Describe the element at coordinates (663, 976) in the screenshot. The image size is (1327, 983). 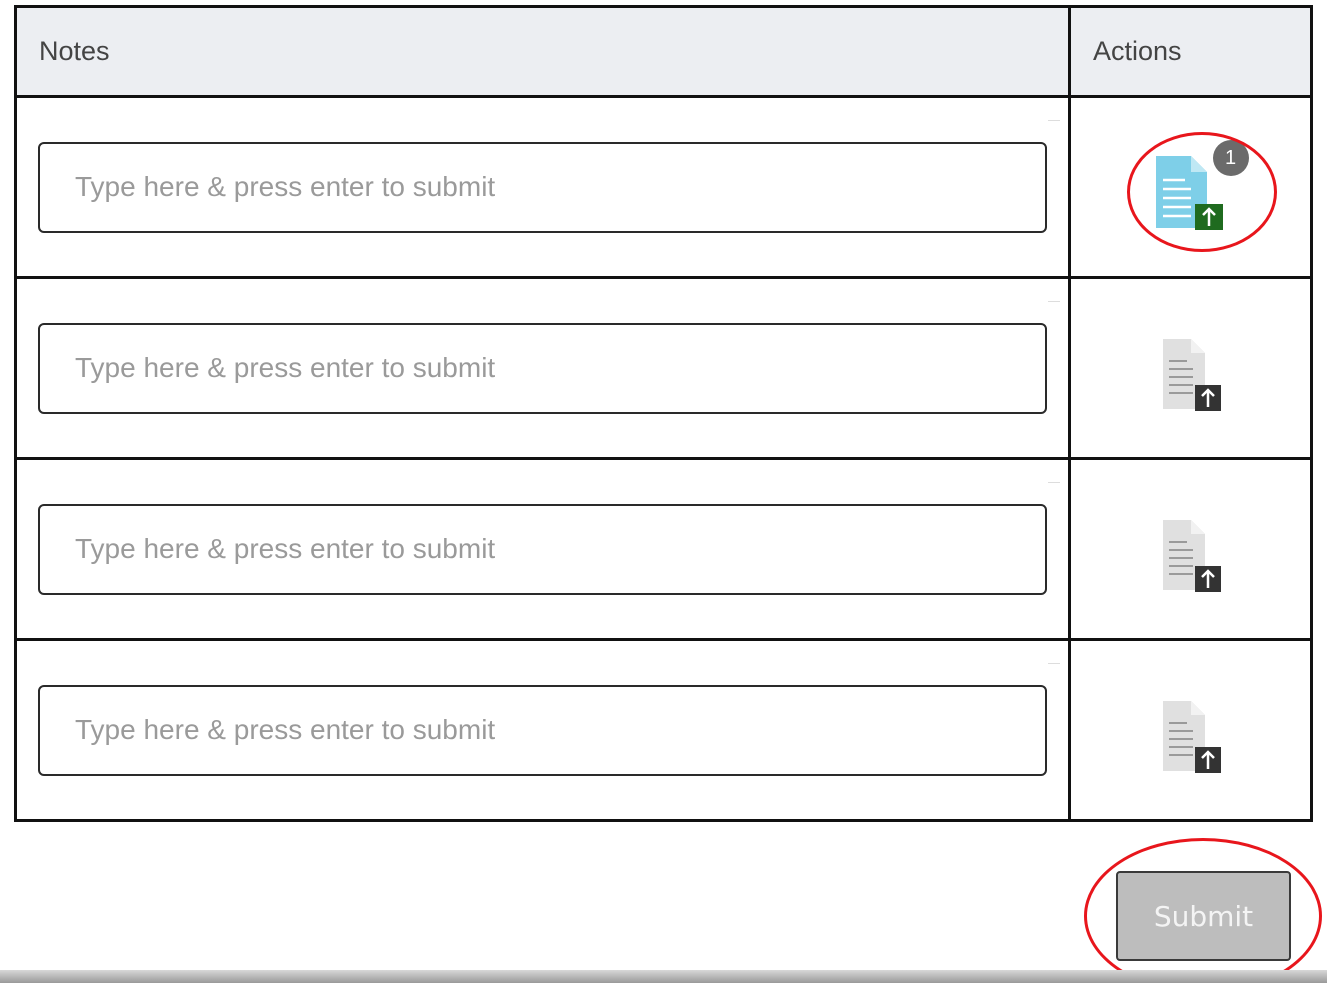
I see `page-bottom-shadow` at that location.